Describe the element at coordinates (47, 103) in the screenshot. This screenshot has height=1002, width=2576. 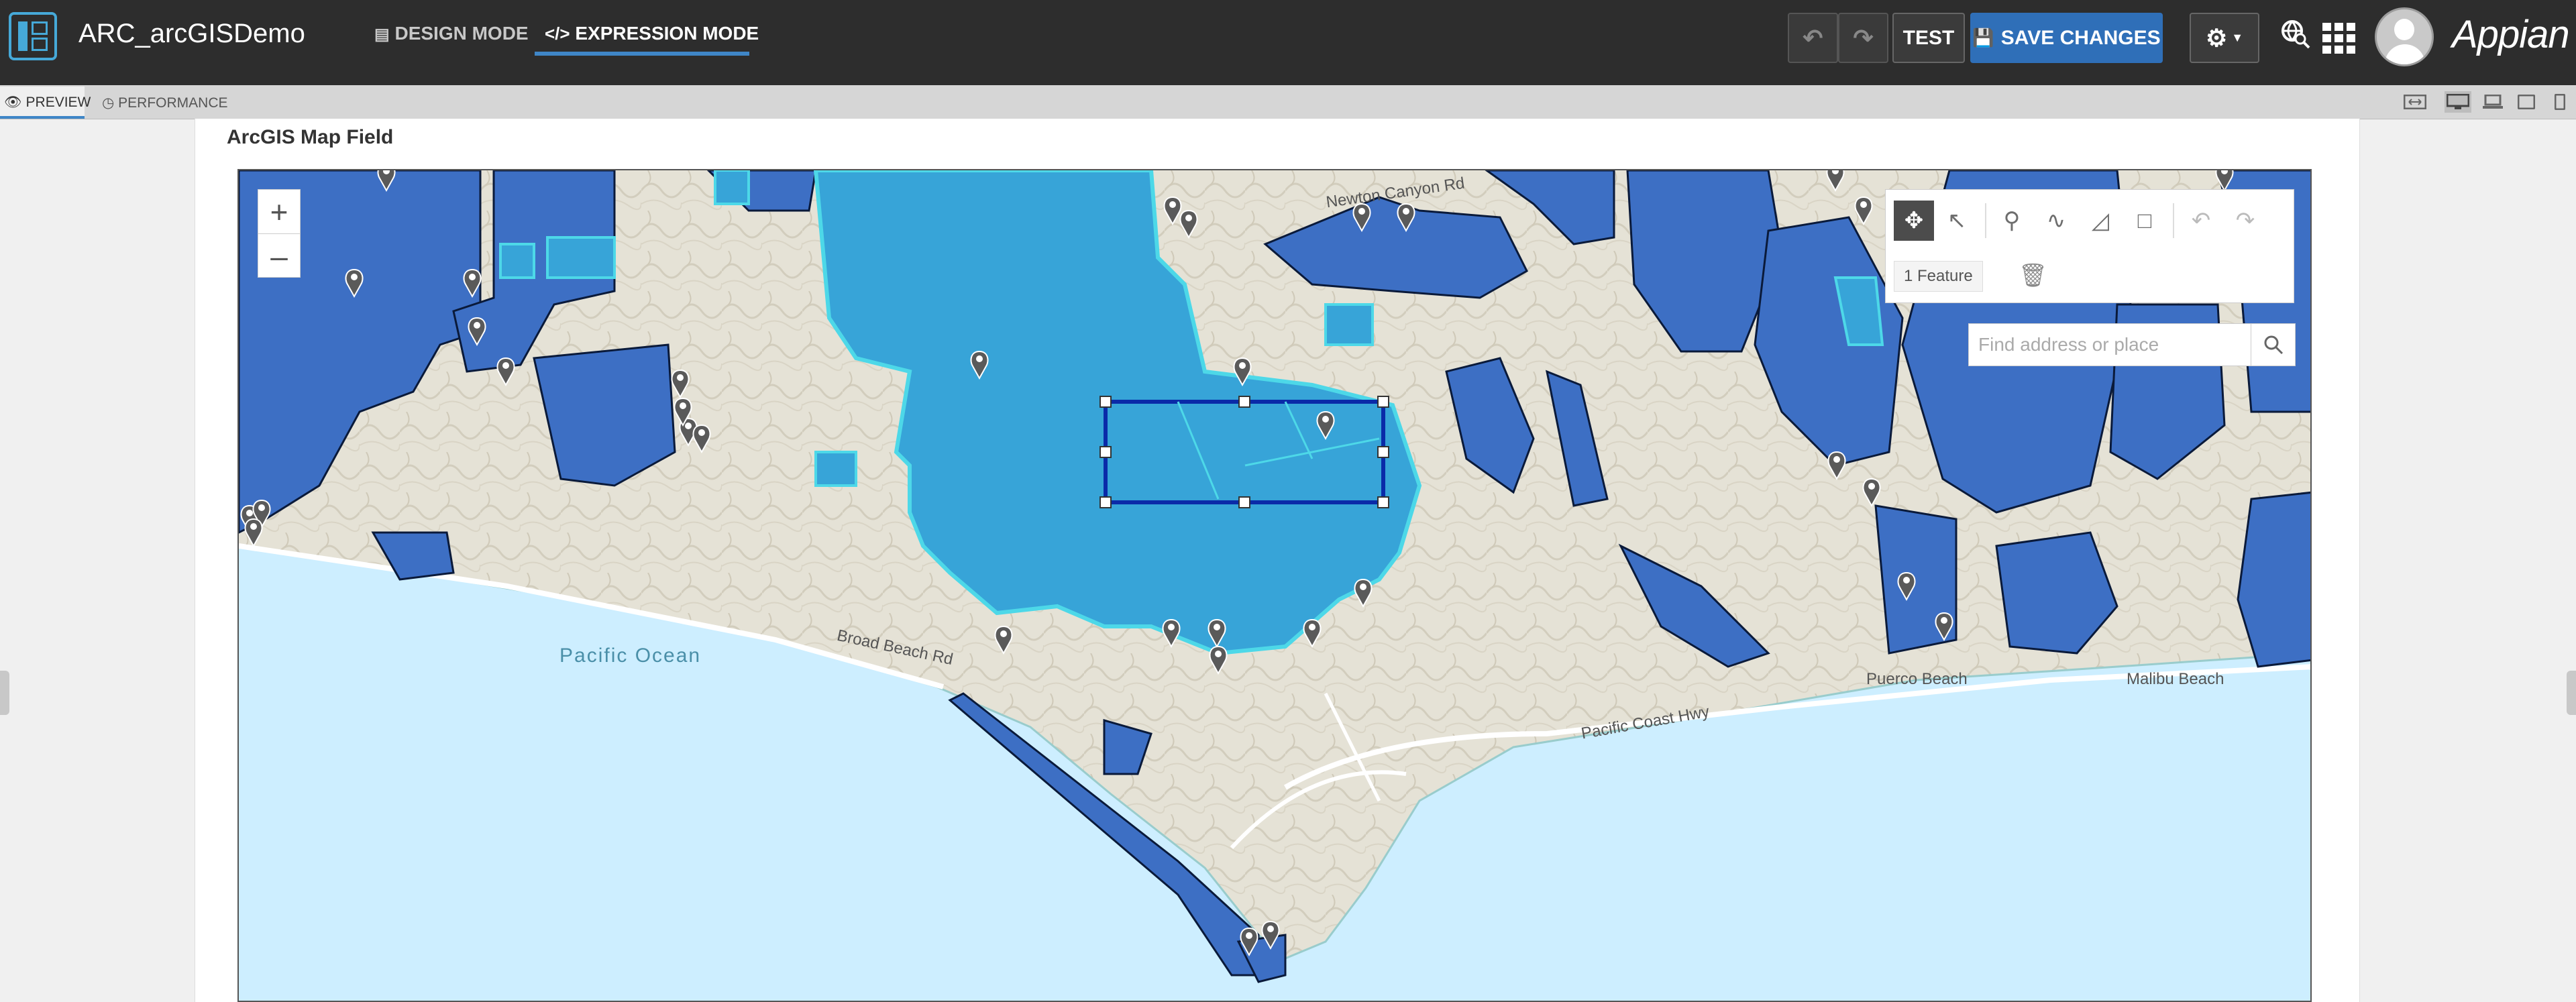
I see `tab-preview: 👁 PREVIEW` at that location.